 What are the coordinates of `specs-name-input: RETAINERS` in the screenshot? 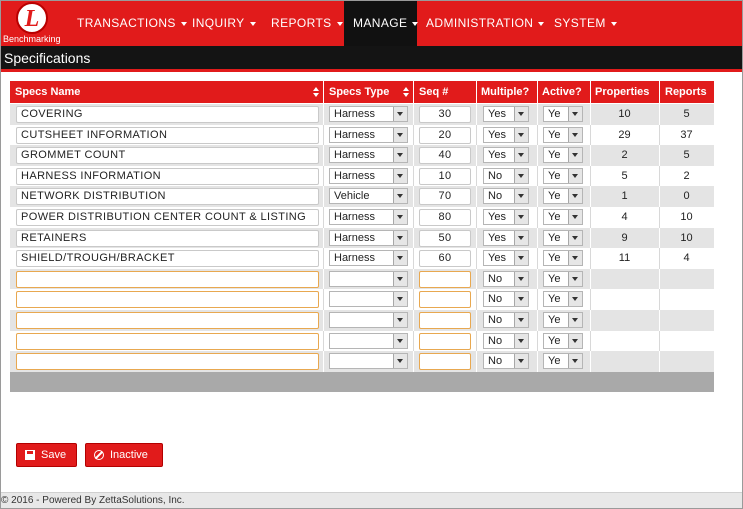 It's located at (167, 238).